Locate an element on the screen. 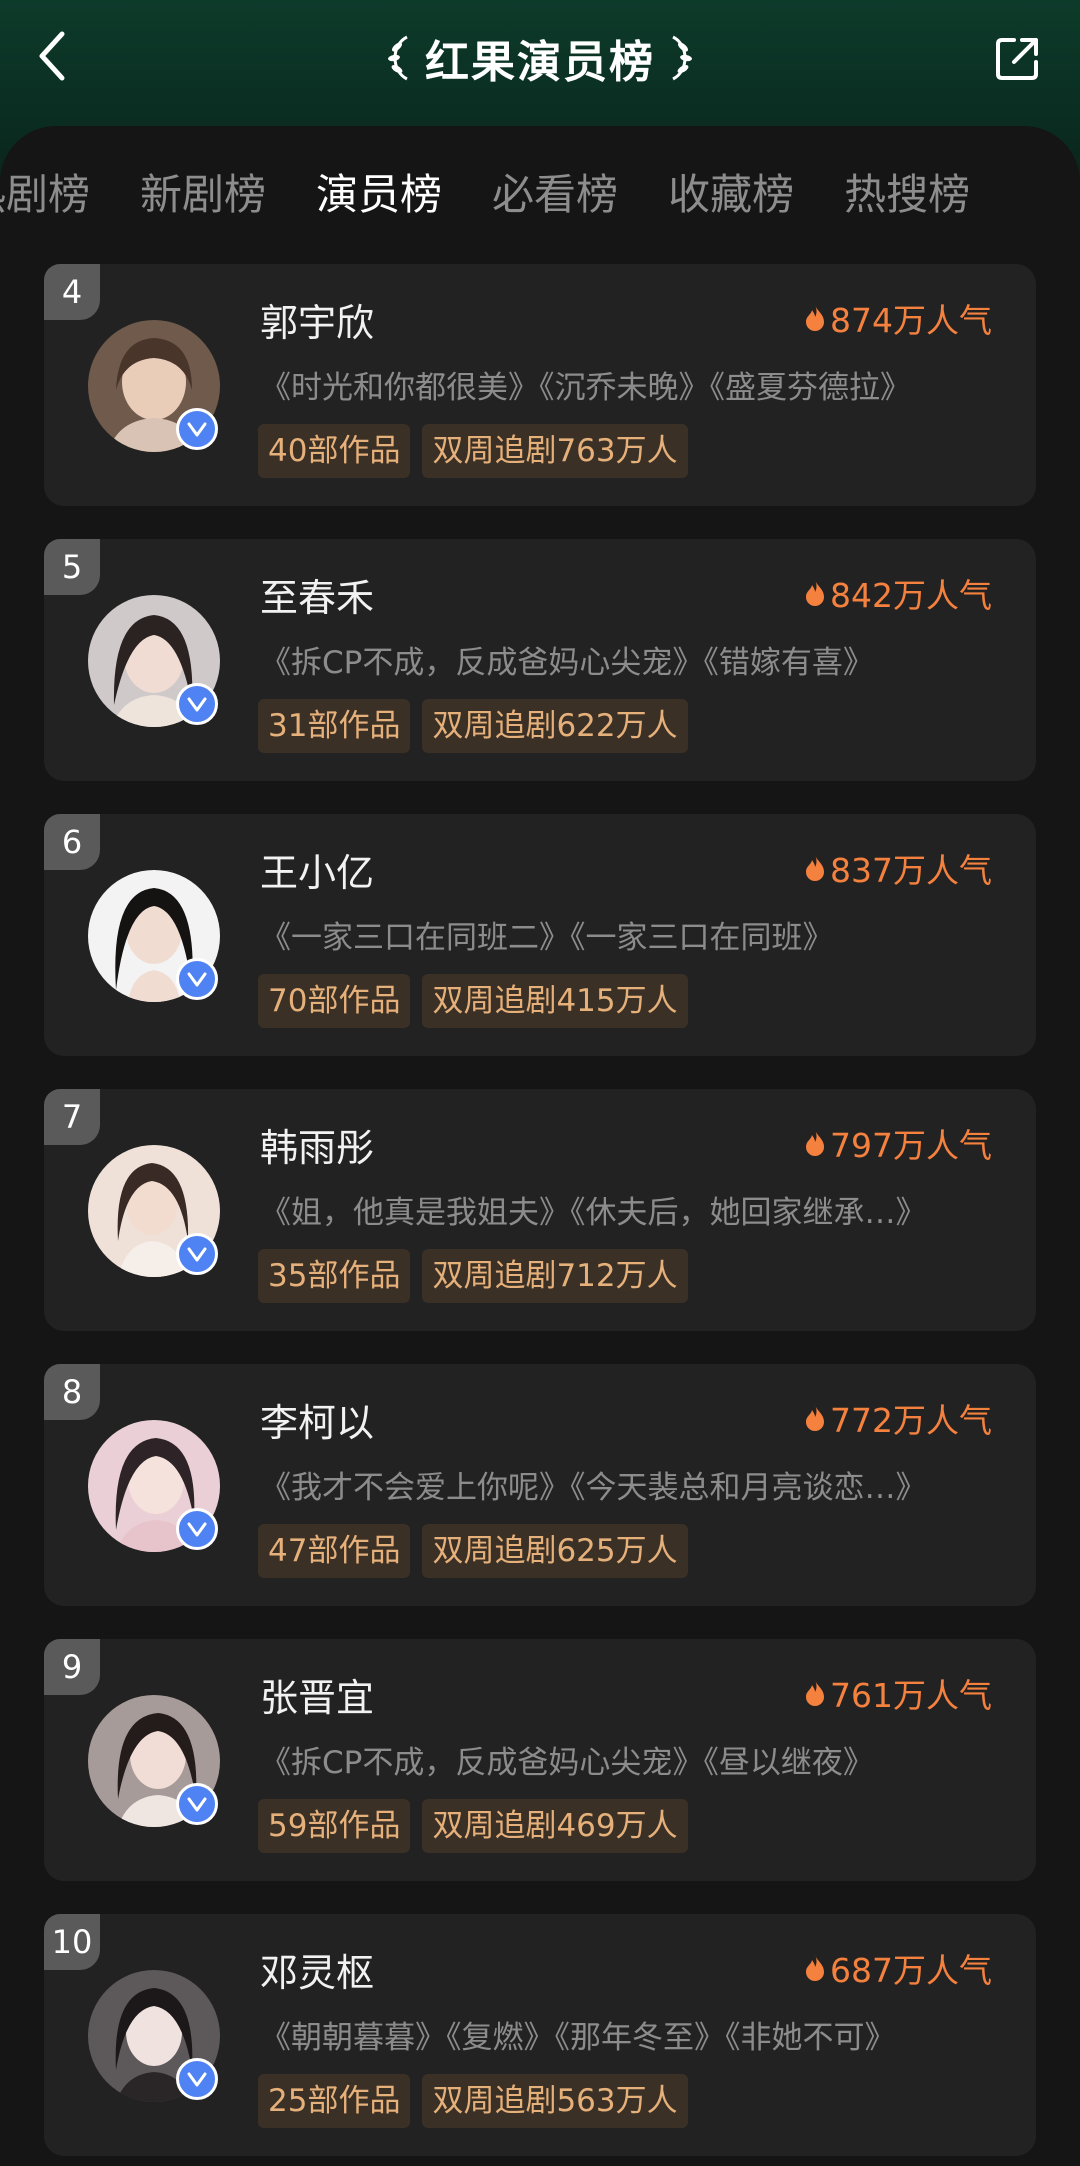 Image resolution: width=1080 pixels, height=2166 pixels. works-list: 《拆CP不成，反成爸妈心尖宠》《昼以继夜》 is located at coordinates (567, 1763).